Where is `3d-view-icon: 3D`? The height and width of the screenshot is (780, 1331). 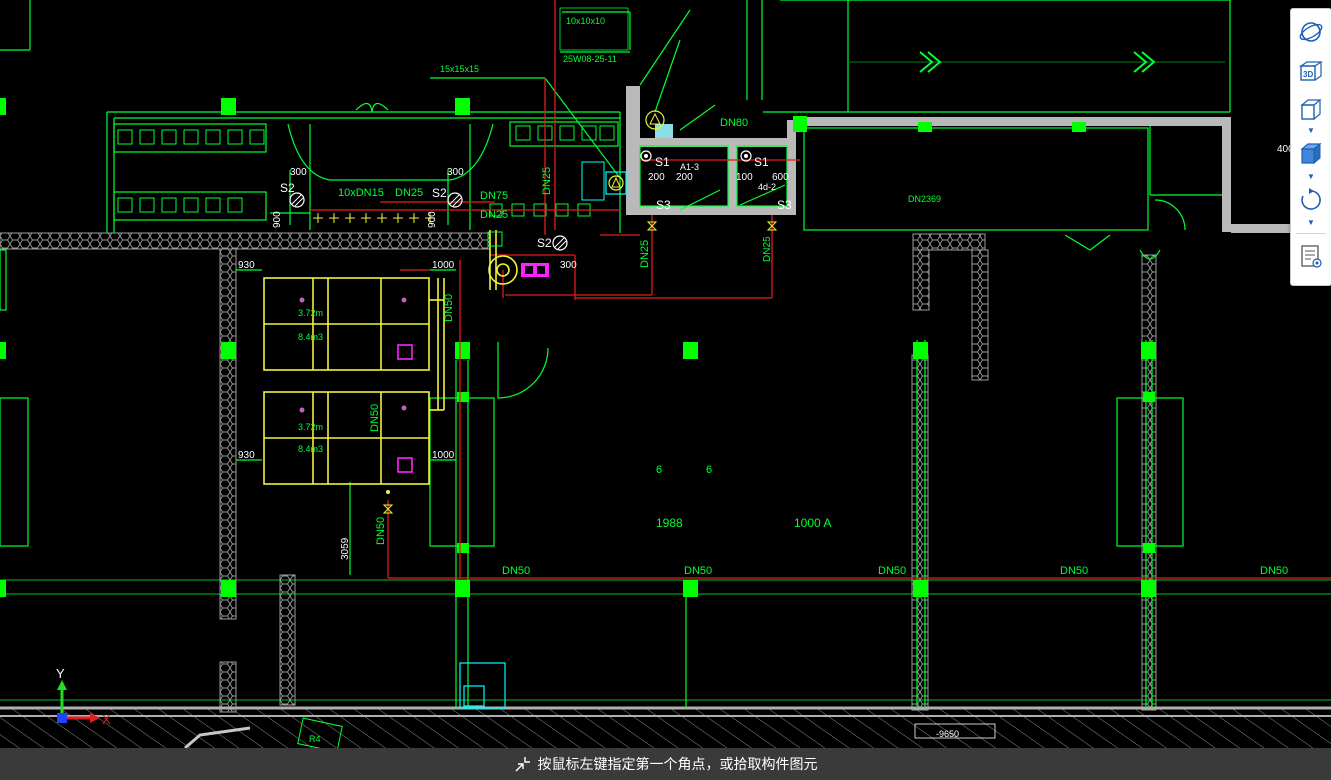
3d-view-icon: 3D is located at coordinates (1311, 71).